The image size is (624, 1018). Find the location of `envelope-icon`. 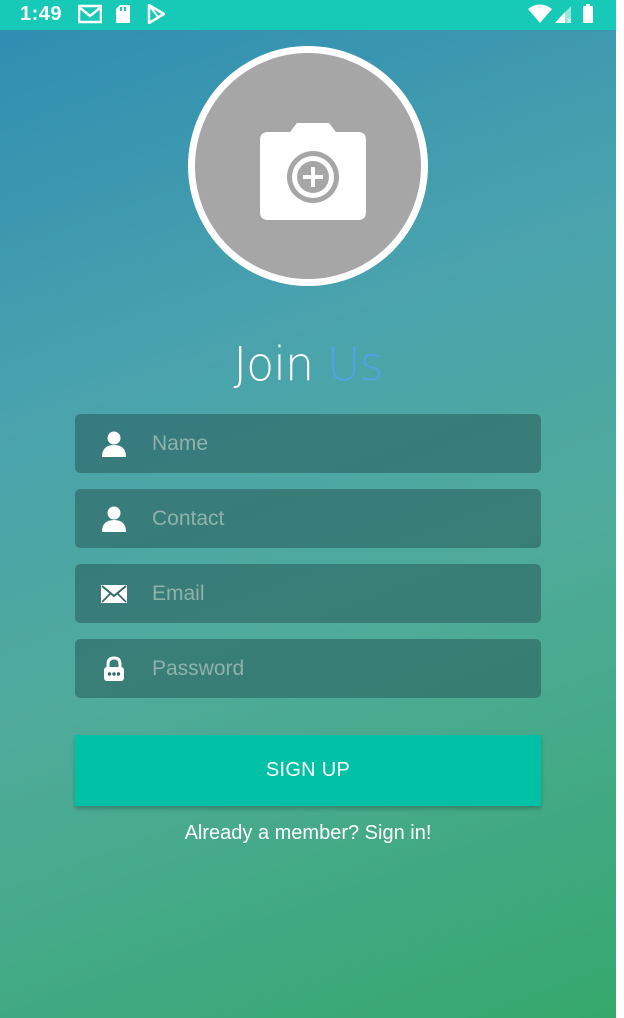

envelope-icon is located at coordinates (114, 594).